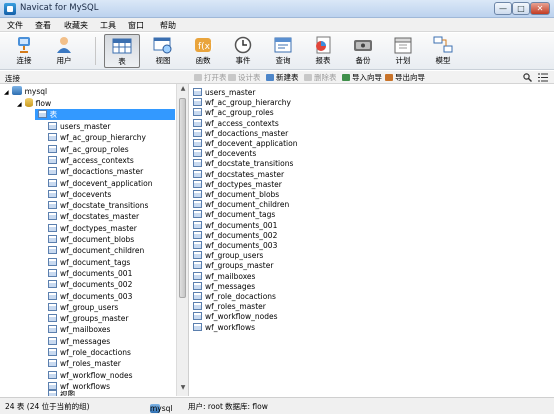 Image resolution: width=554 pixels, height=414 pixels. I want to click on tree-table-item: wf_groups_master, so click(88, 318).